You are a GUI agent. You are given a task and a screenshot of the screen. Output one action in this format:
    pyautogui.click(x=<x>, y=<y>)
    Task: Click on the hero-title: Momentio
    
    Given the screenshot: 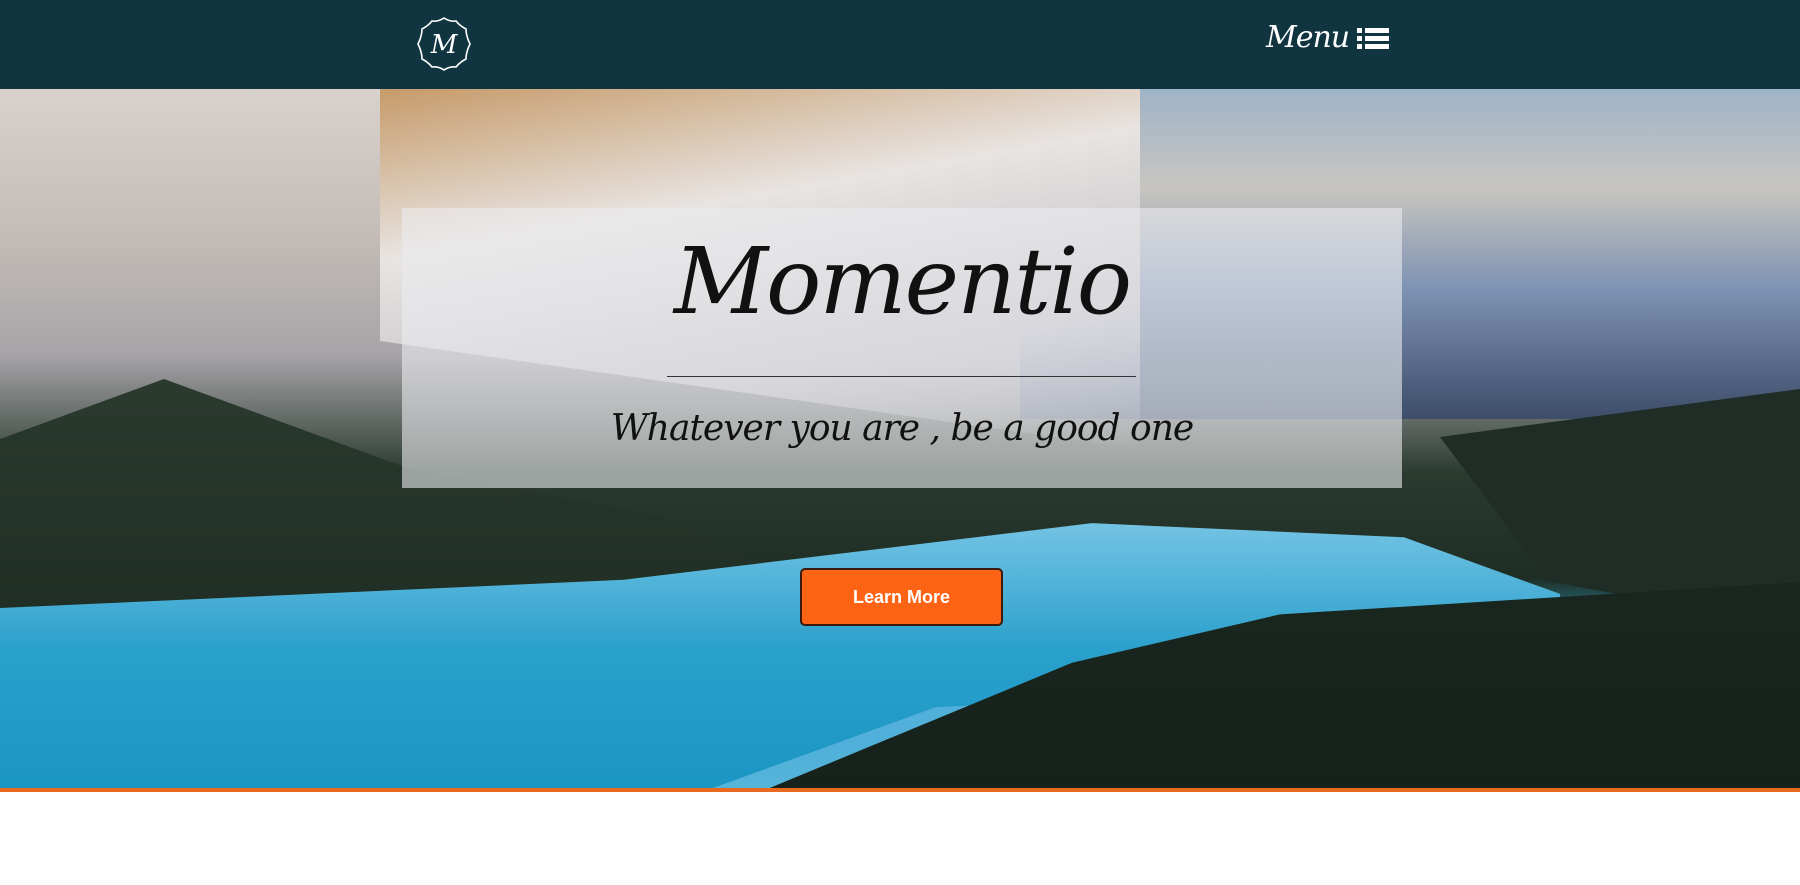 What is the action you would take?
    pyautogui.click(x=902, y=281)
    